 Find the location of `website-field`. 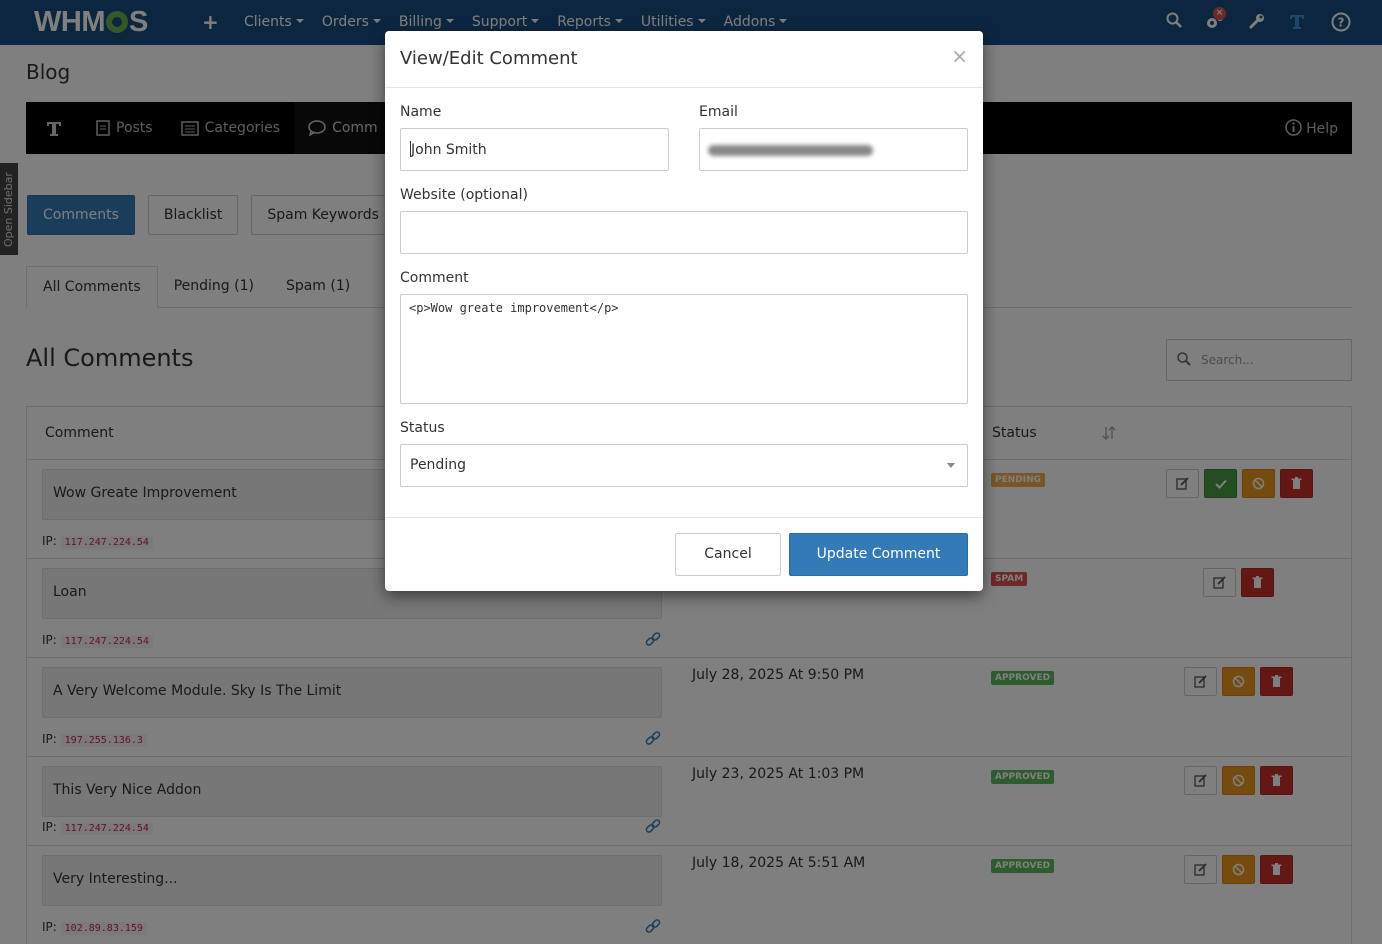

website-field is located at coordinates (684, 232).